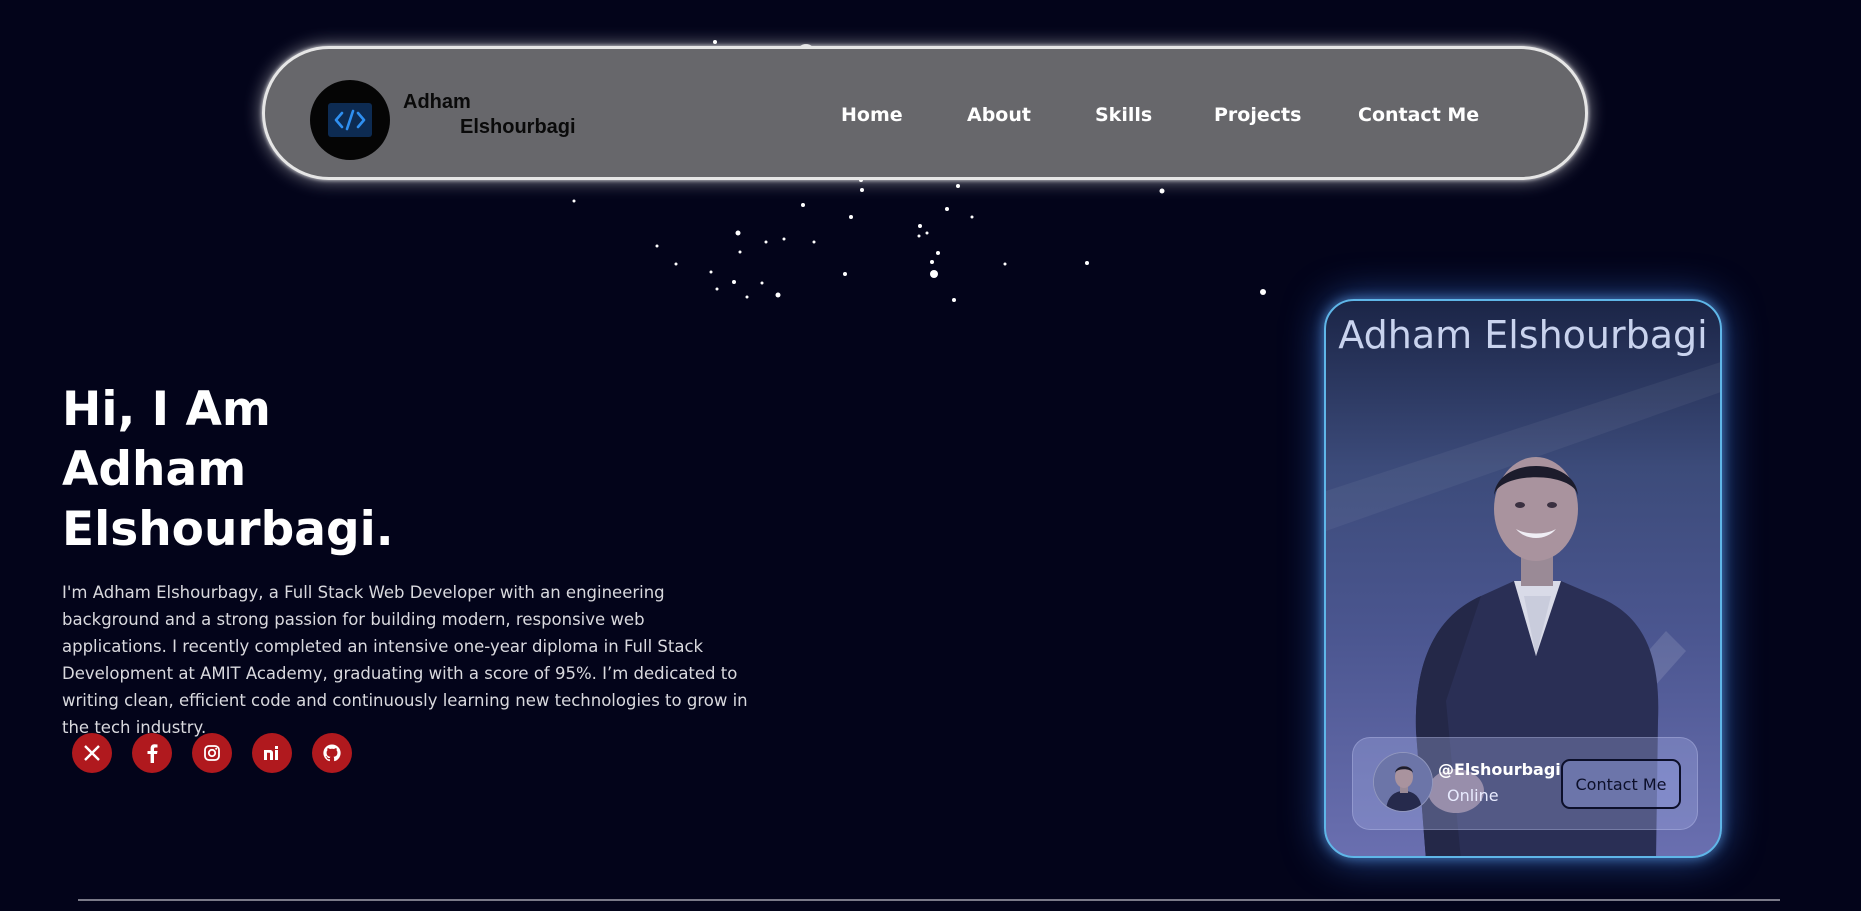  I want to click on brand-name-first: Adham, so click(437, 102).